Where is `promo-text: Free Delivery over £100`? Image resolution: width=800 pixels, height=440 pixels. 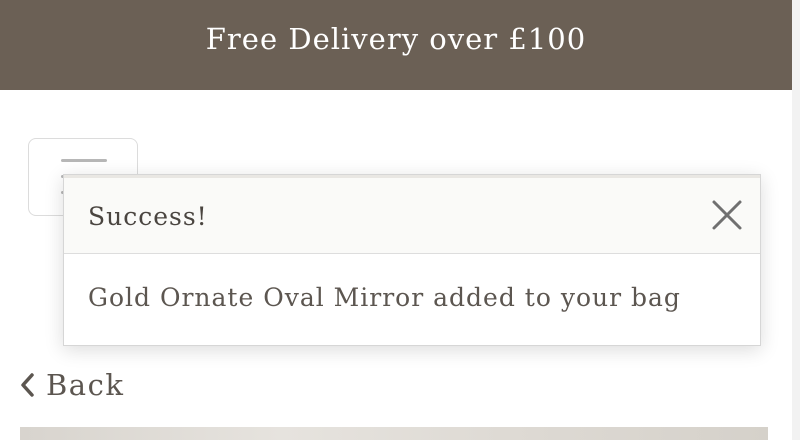 promo-text: Free Delivery over £100 is located at coordinates (396, 39).